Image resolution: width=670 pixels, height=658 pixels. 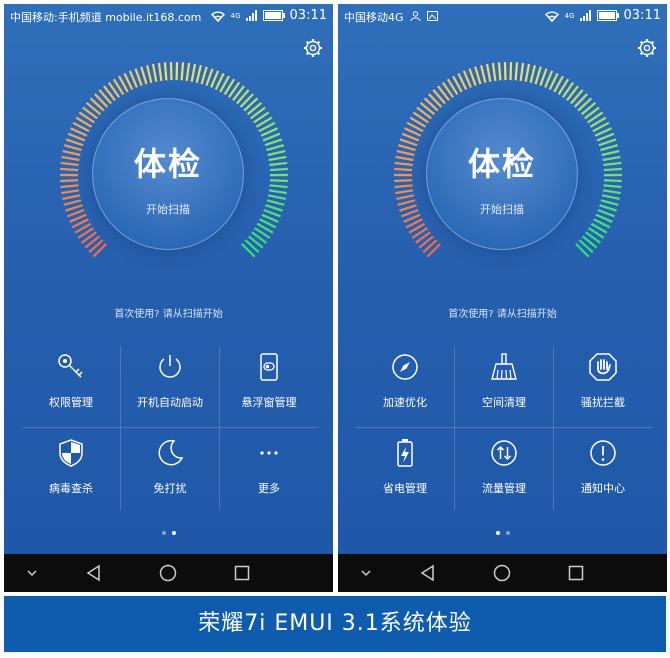 I want to click on tile-label: 流量管理, so click(x=504, y=488).